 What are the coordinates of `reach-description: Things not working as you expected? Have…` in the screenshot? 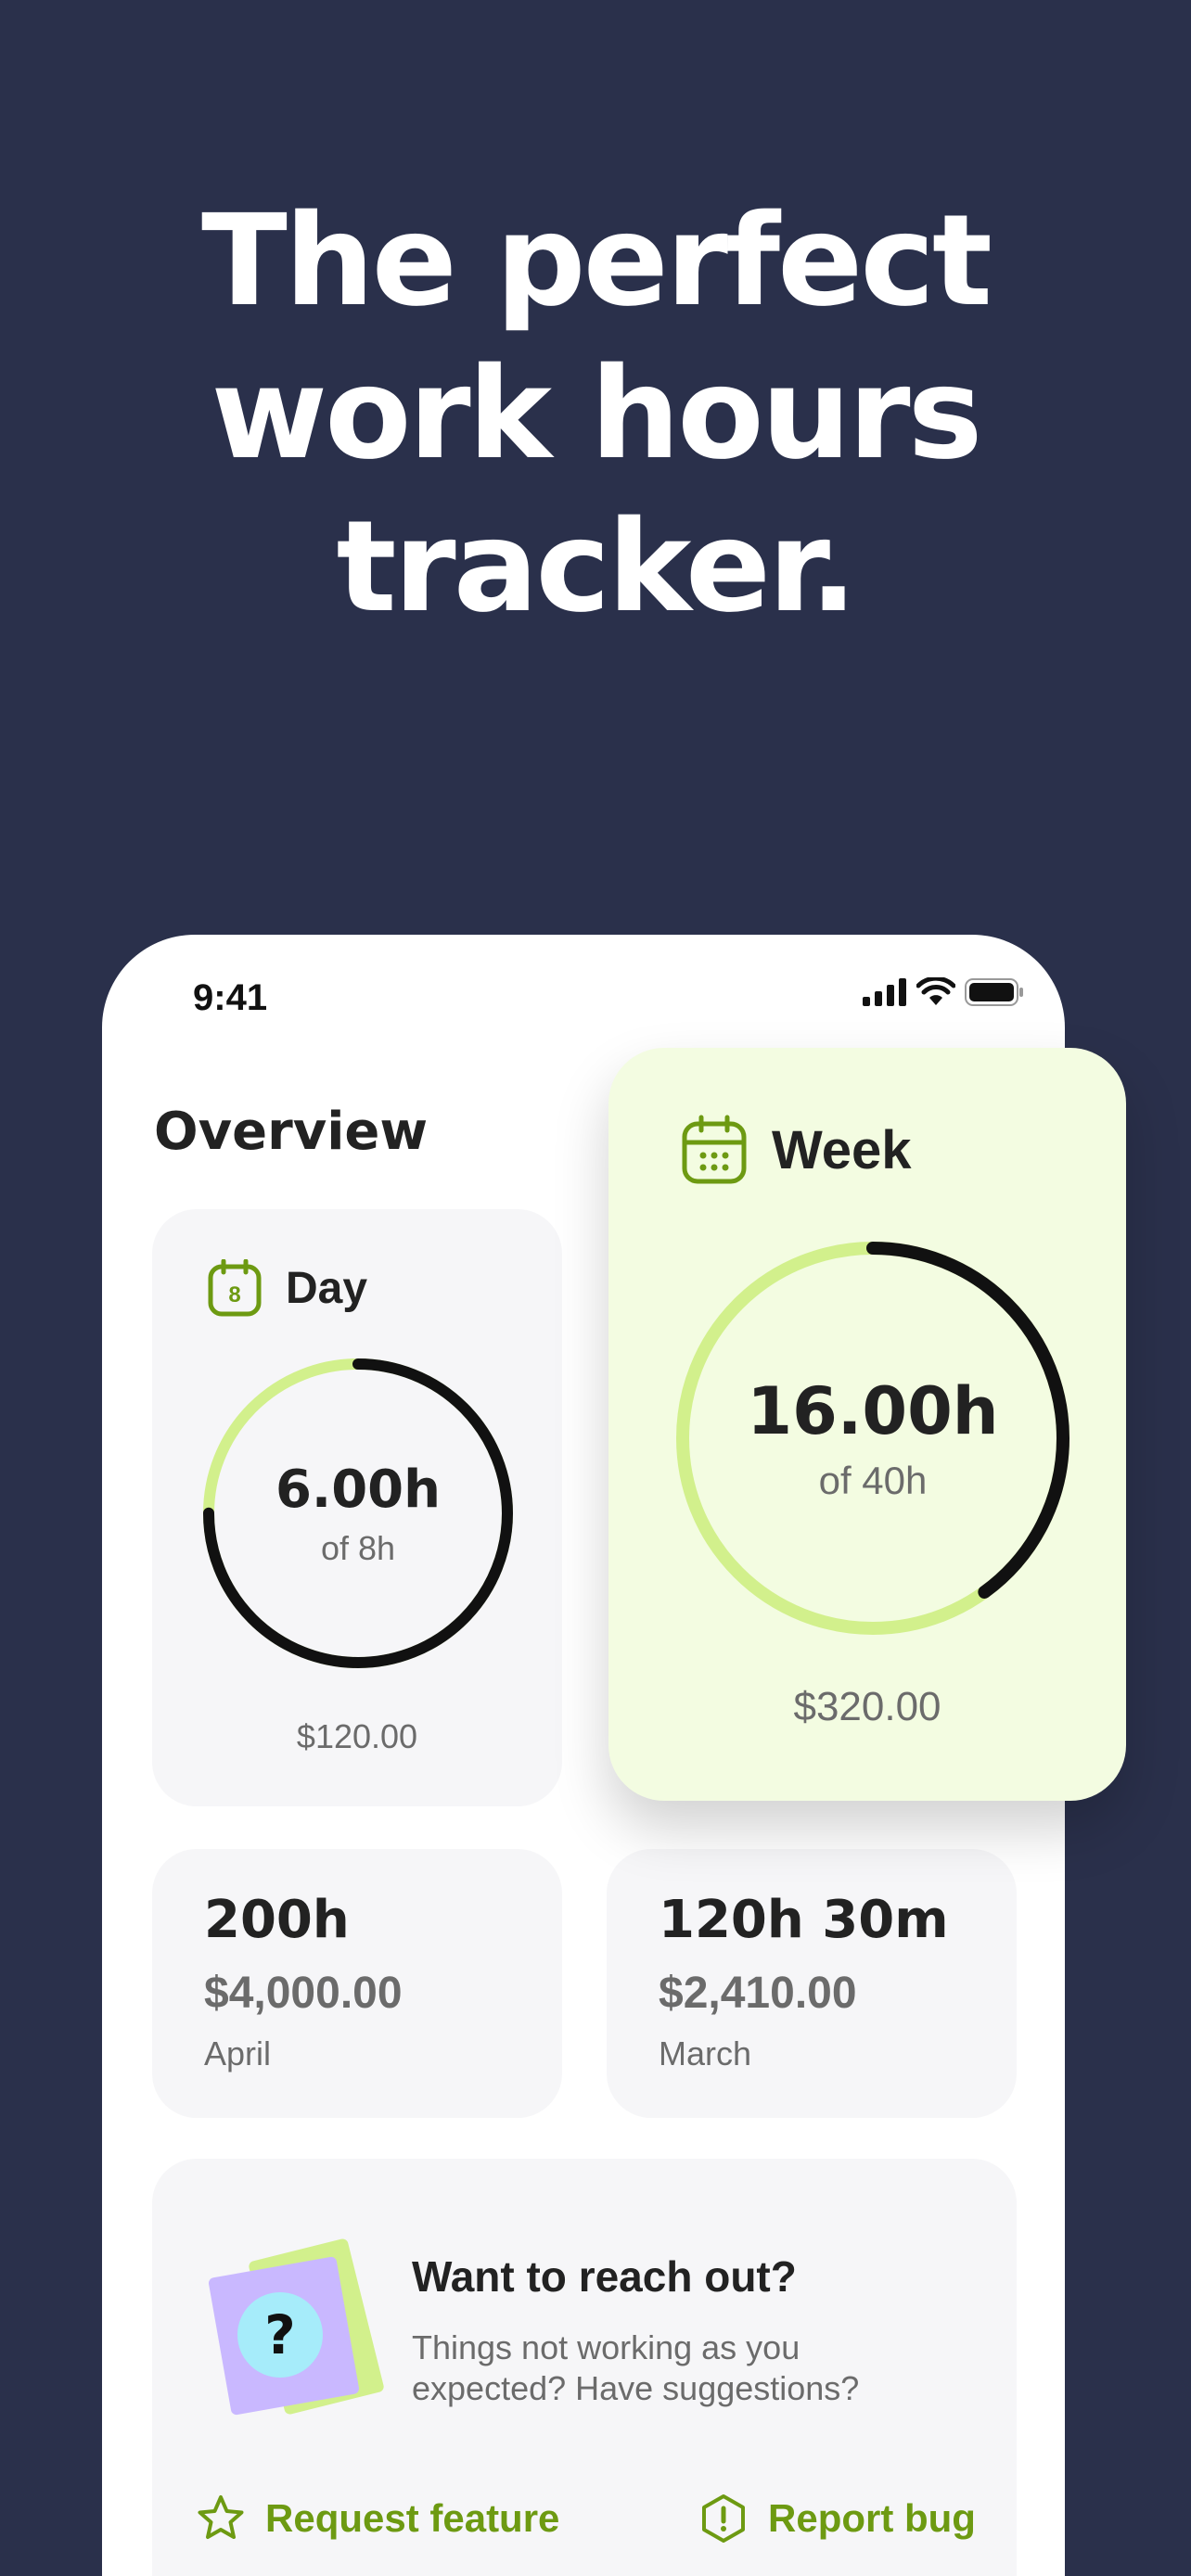 It's located at (636, 2367).